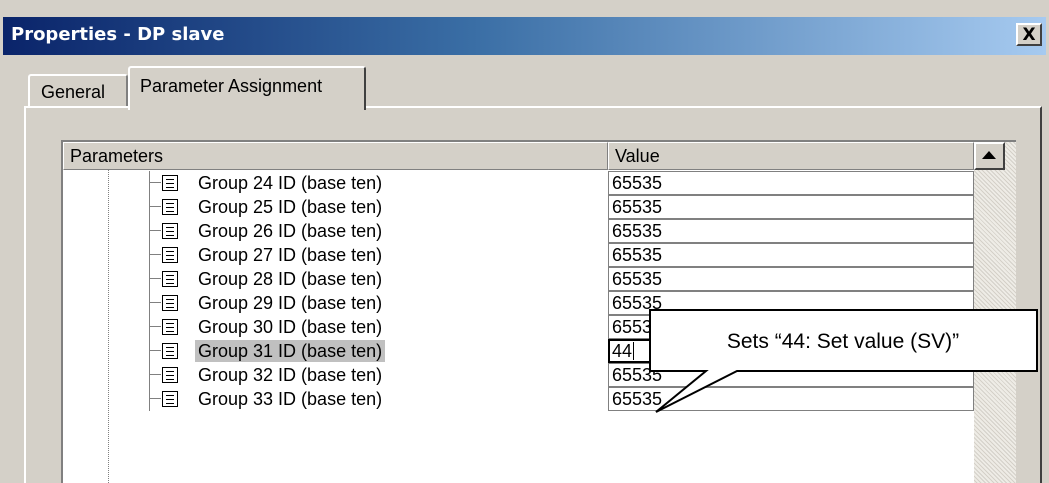 Image resolution: width=1049 pixels, height=483 pixels. Describe the element at coordinates (843, 361) in the screenshot. I see `callout-bubble` at that location.